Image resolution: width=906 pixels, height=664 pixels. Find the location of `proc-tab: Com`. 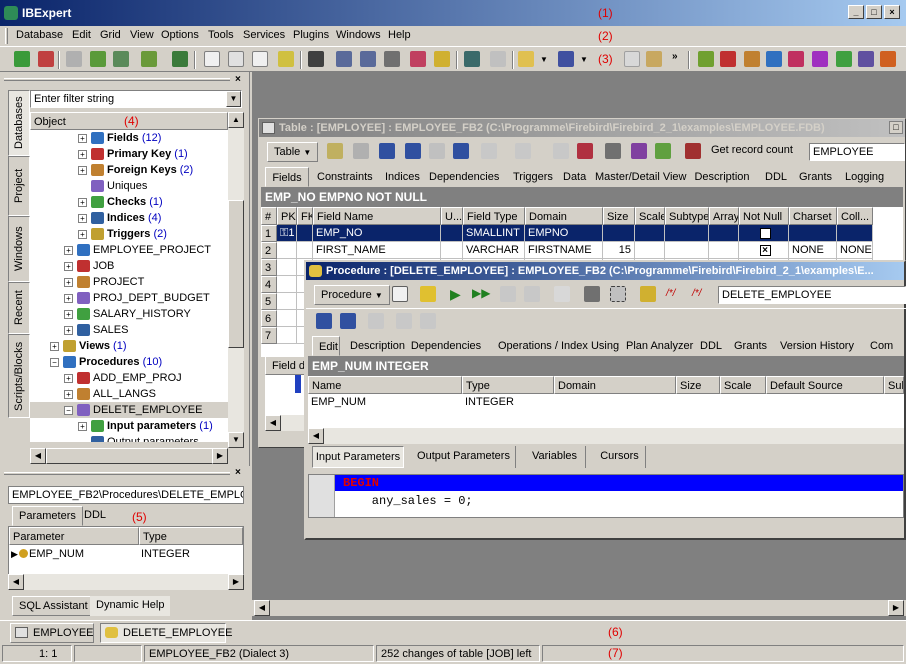

proc-tab: Com is located at coordinates (879, 346).